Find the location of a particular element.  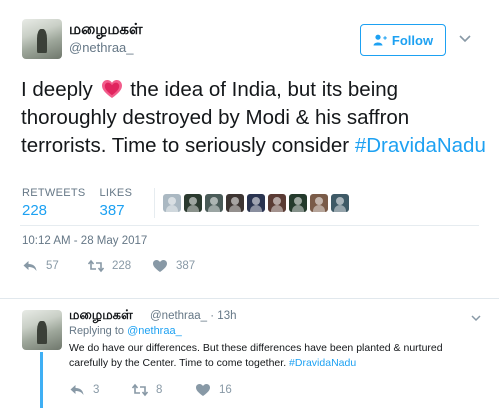

thread-separator is located at coordinates (249, 298).